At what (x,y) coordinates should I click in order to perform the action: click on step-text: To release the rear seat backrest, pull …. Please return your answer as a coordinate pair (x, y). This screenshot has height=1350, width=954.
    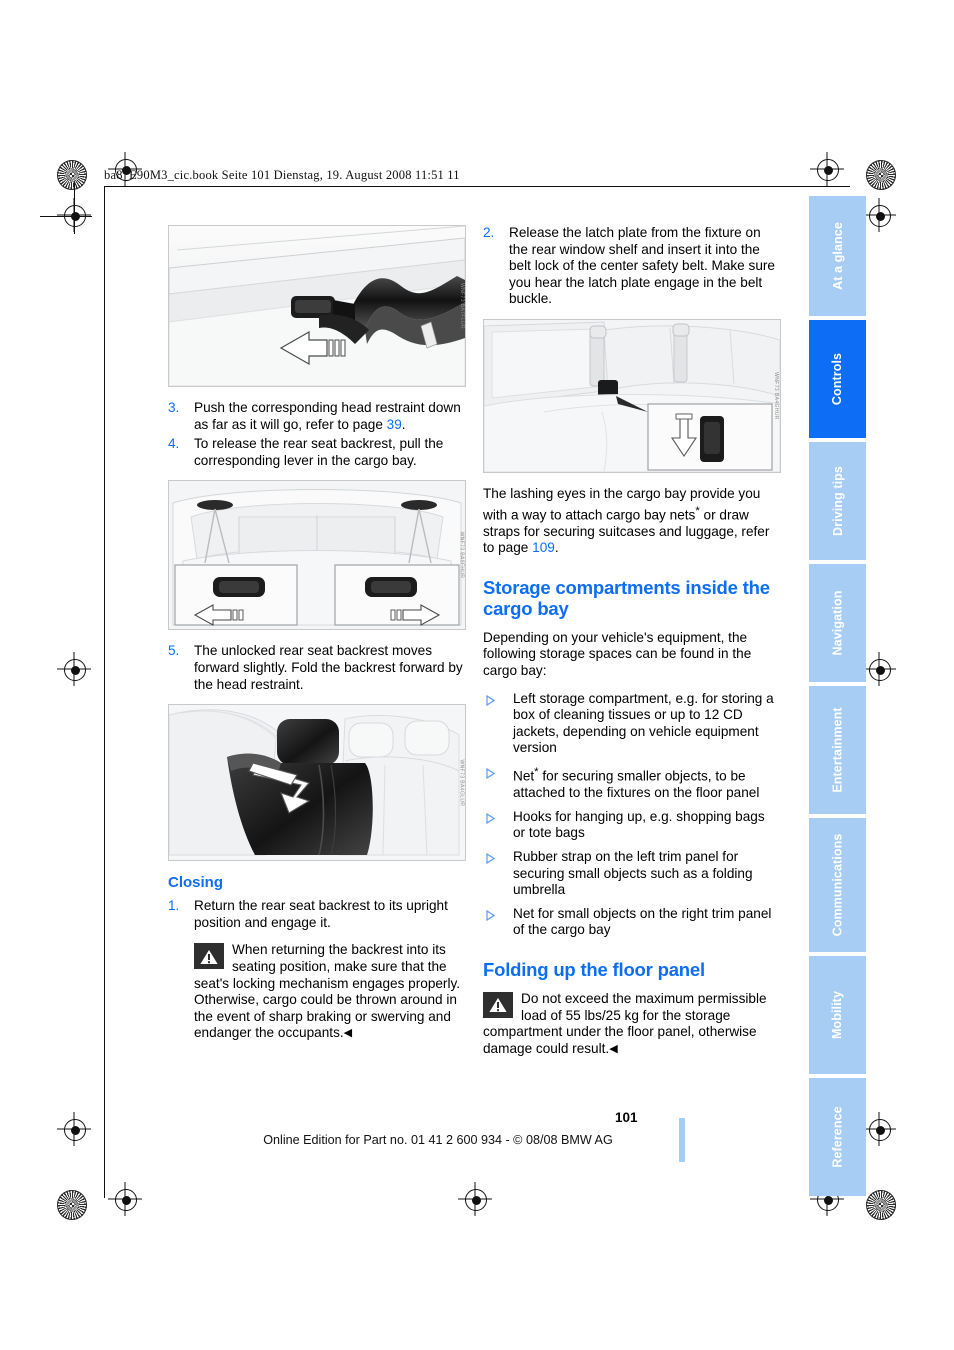
    Looking at the image, I should click on (319, 452).